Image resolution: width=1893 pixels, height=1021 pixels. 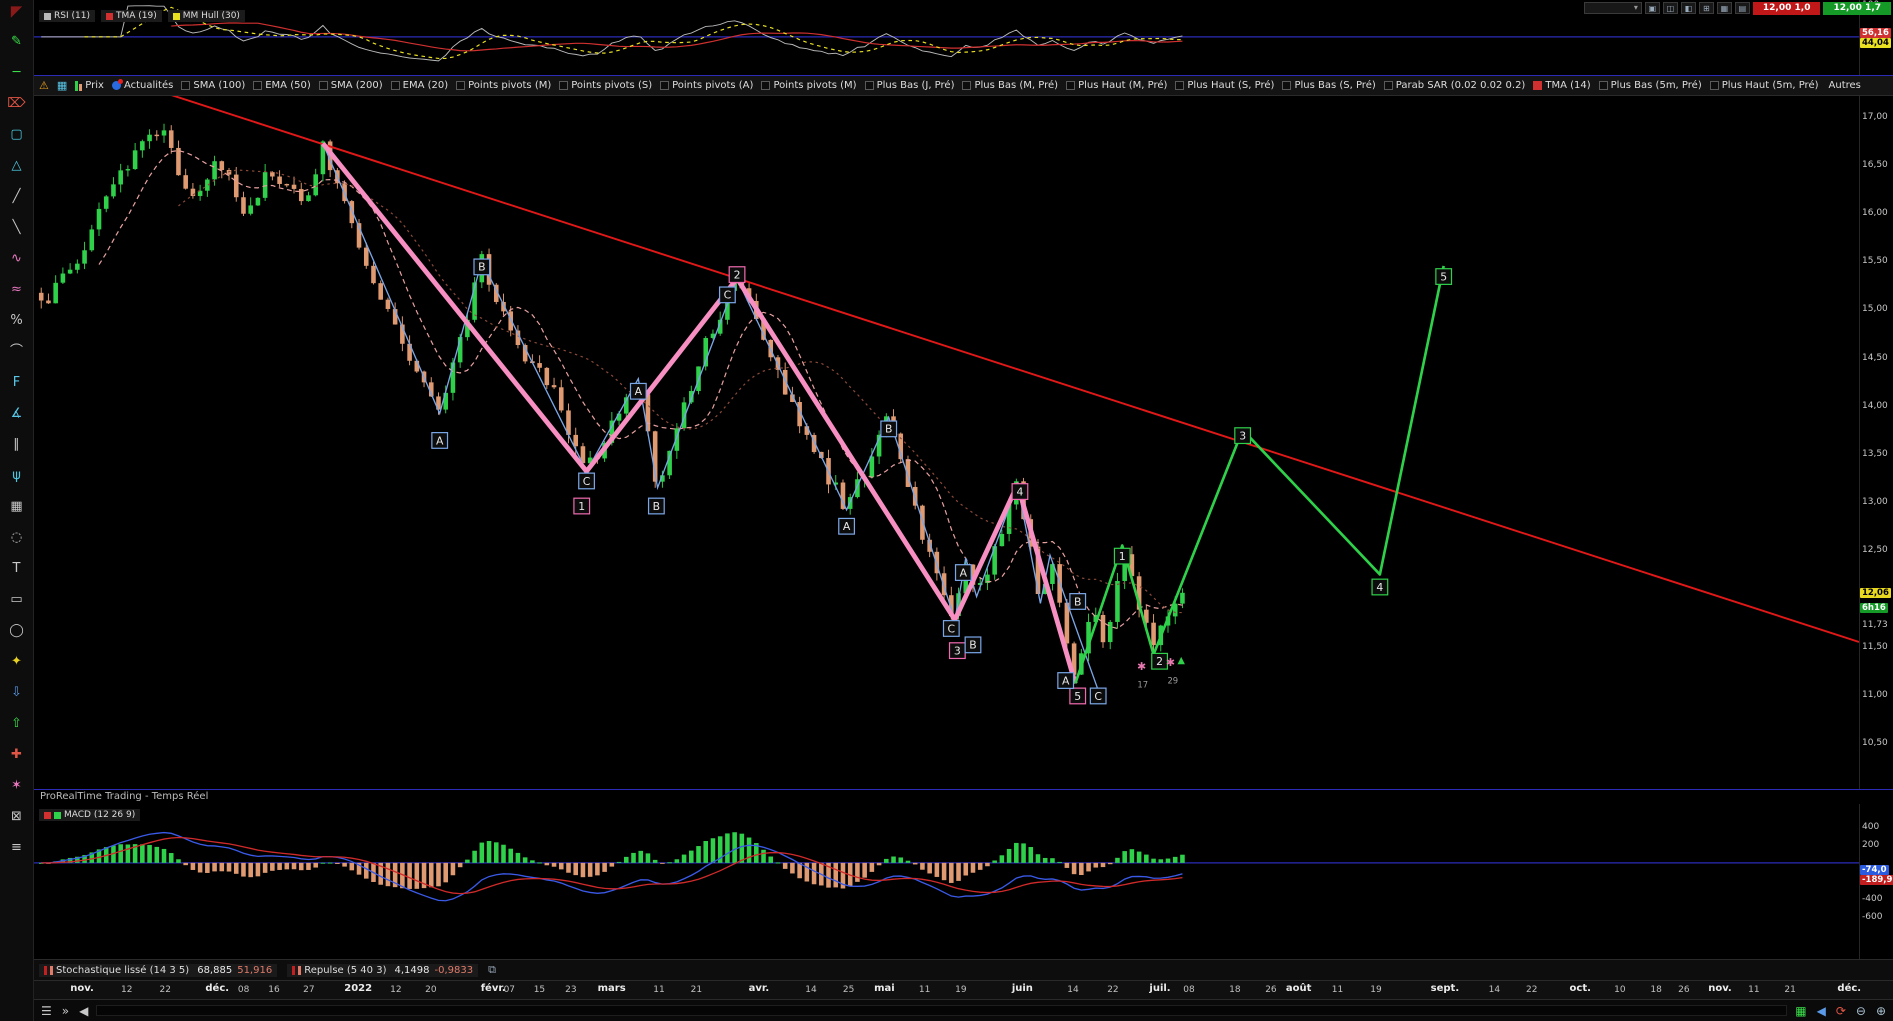 What do you see at coordinates (90, 815) in the screenshot?
I see `indicator-legend-item: MACD (12 26 9)` at bounding box center [90, 815].